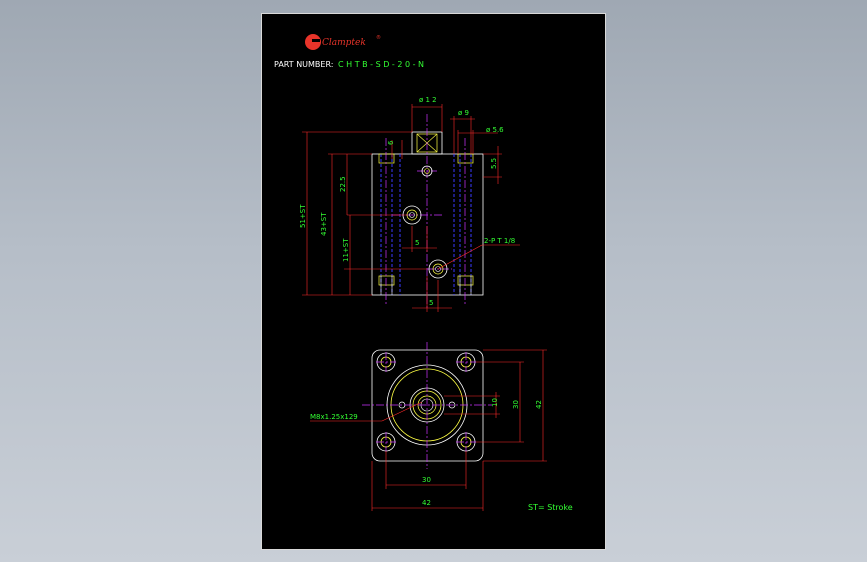 The width and height of the screenshot is (867, 562). I want to click on thread-callout: M8x1.25x129, so click(334, 417).